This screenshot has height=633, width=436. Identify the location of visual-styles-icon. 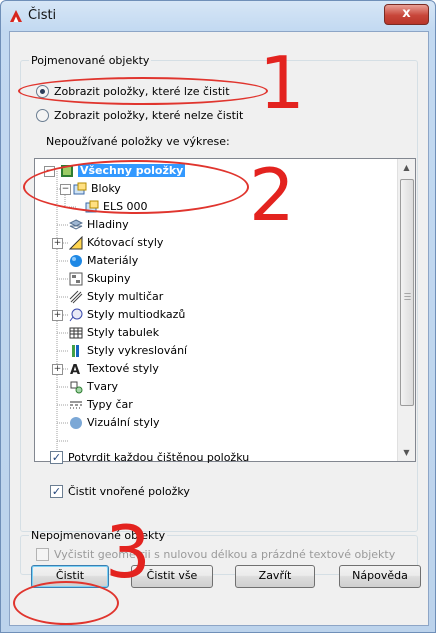
(76, 423).